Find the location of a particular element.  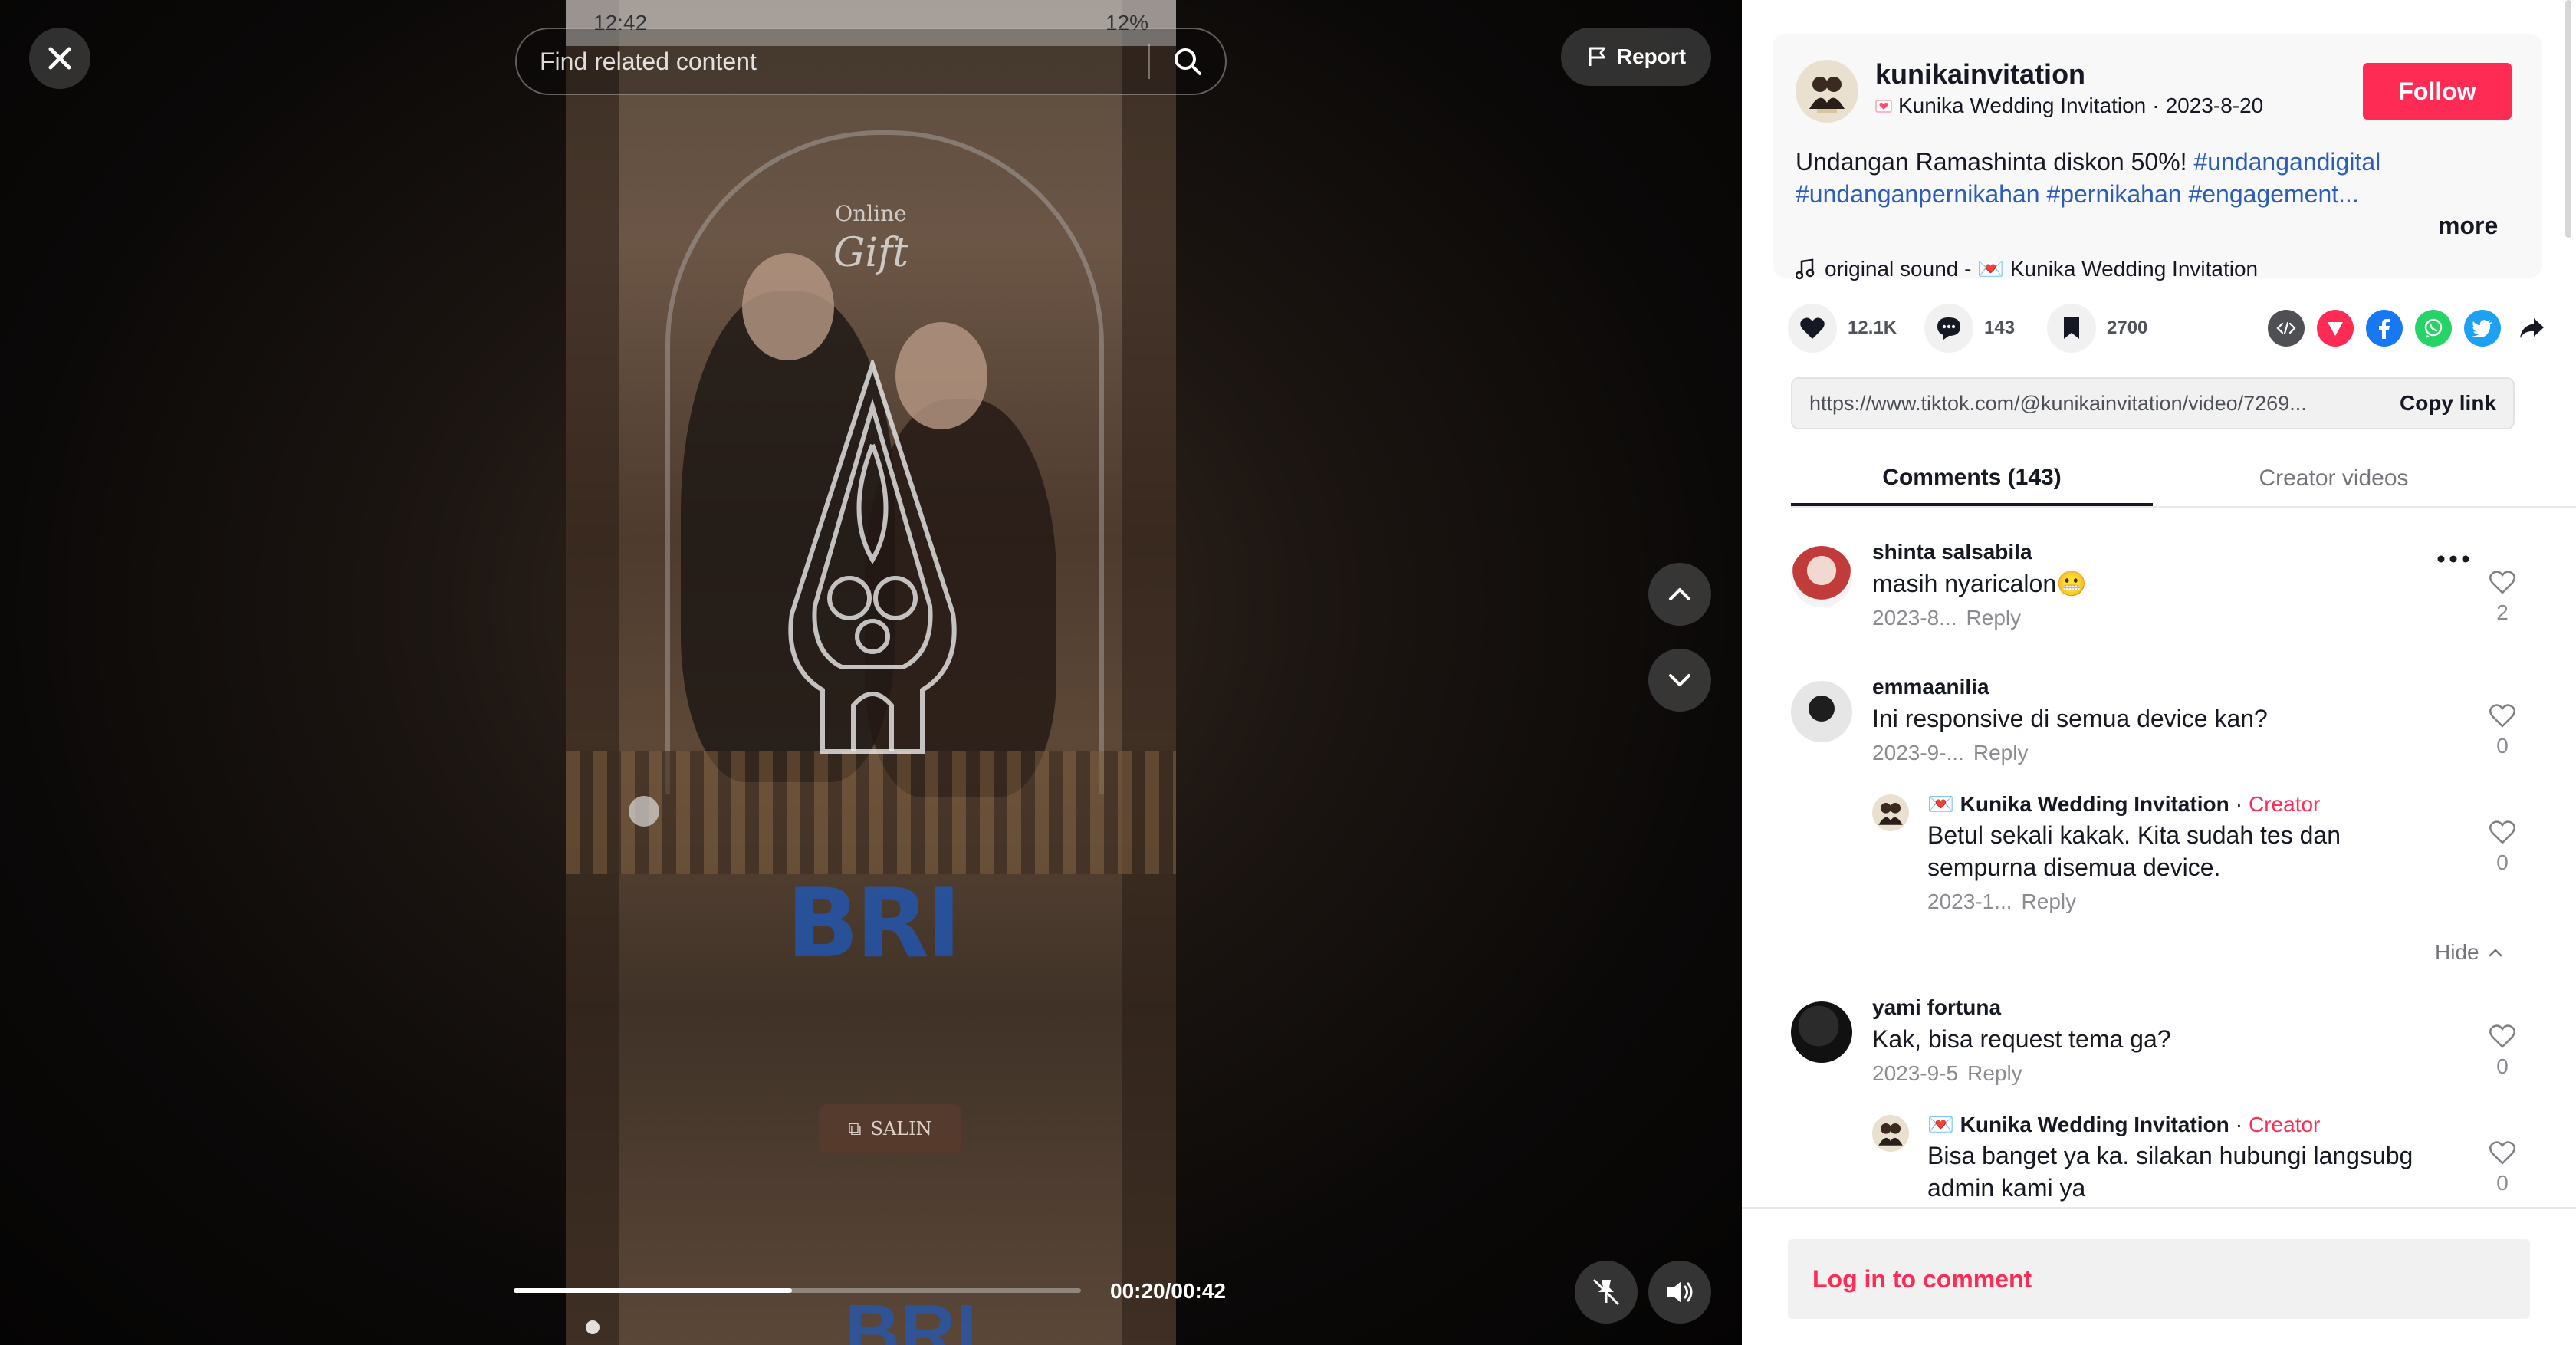

hashtag-link: #undangandigital is located at coordinates (2286, 162).